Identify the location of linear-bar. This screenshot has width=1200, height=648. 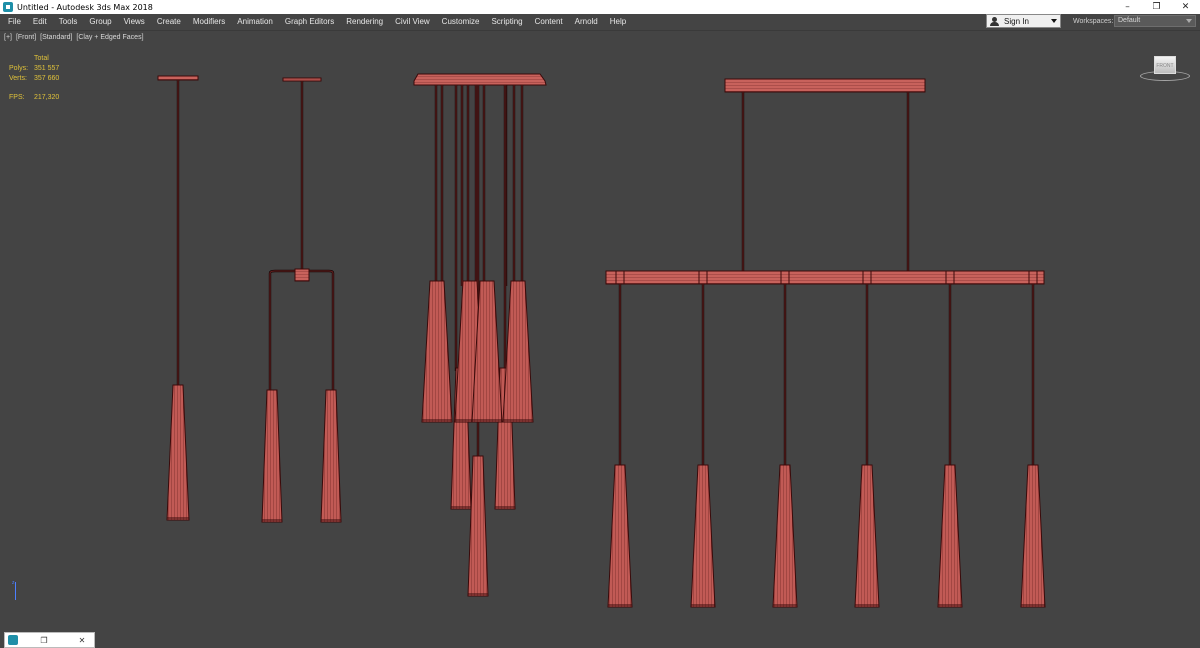
(825, 277).